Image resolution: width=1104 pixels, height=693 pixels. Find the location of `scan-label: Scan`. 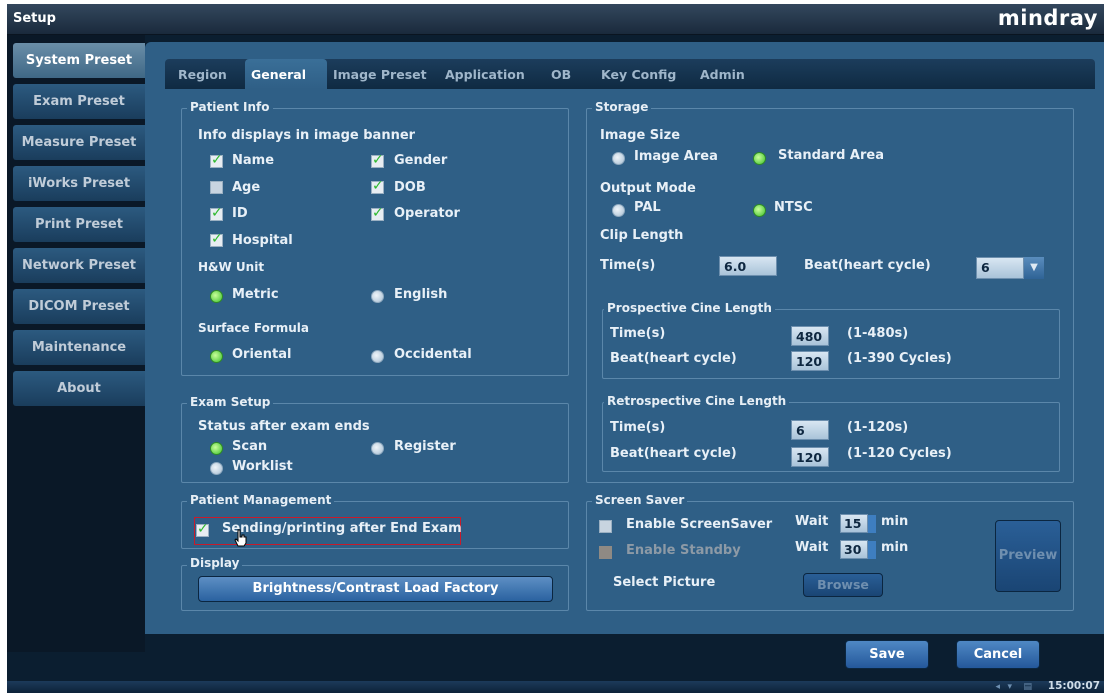

scan-label: Scan is located at coordinates (250, 446).